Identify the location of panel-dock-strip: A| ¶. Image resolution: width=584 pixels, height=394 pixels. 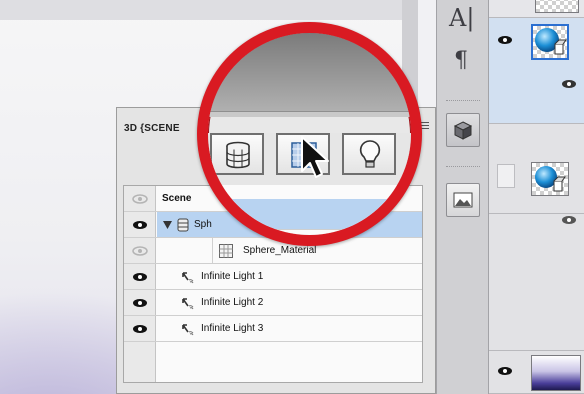
(462, 197).